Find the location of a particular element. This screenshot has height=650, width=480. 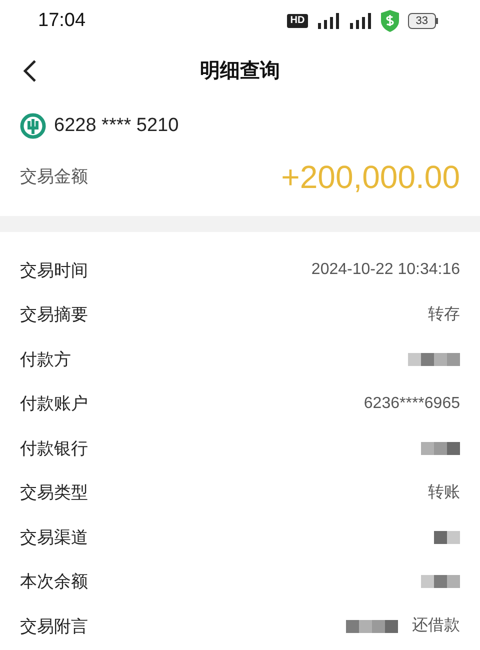

detail-label: 付款账户 is located at coordinates (54, 404).